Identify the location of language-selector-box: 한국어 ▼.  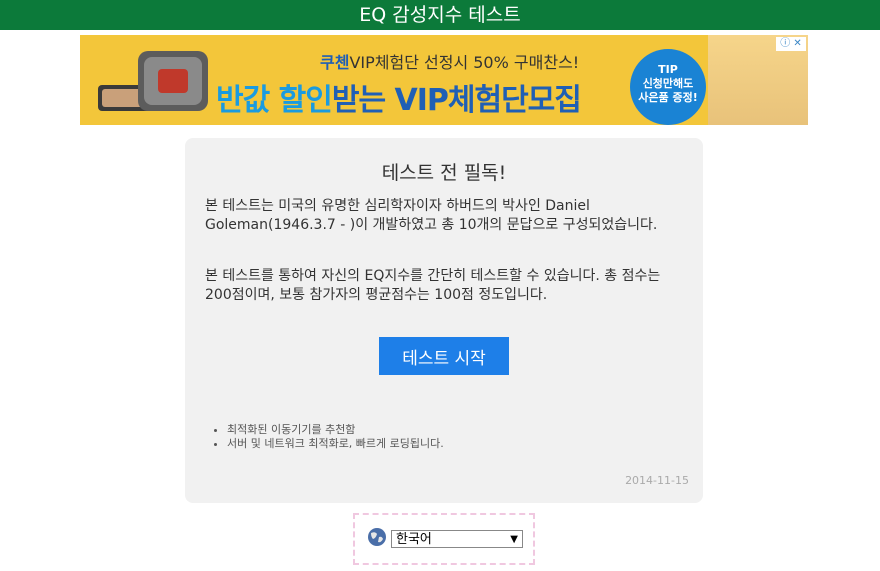
(444, 539).